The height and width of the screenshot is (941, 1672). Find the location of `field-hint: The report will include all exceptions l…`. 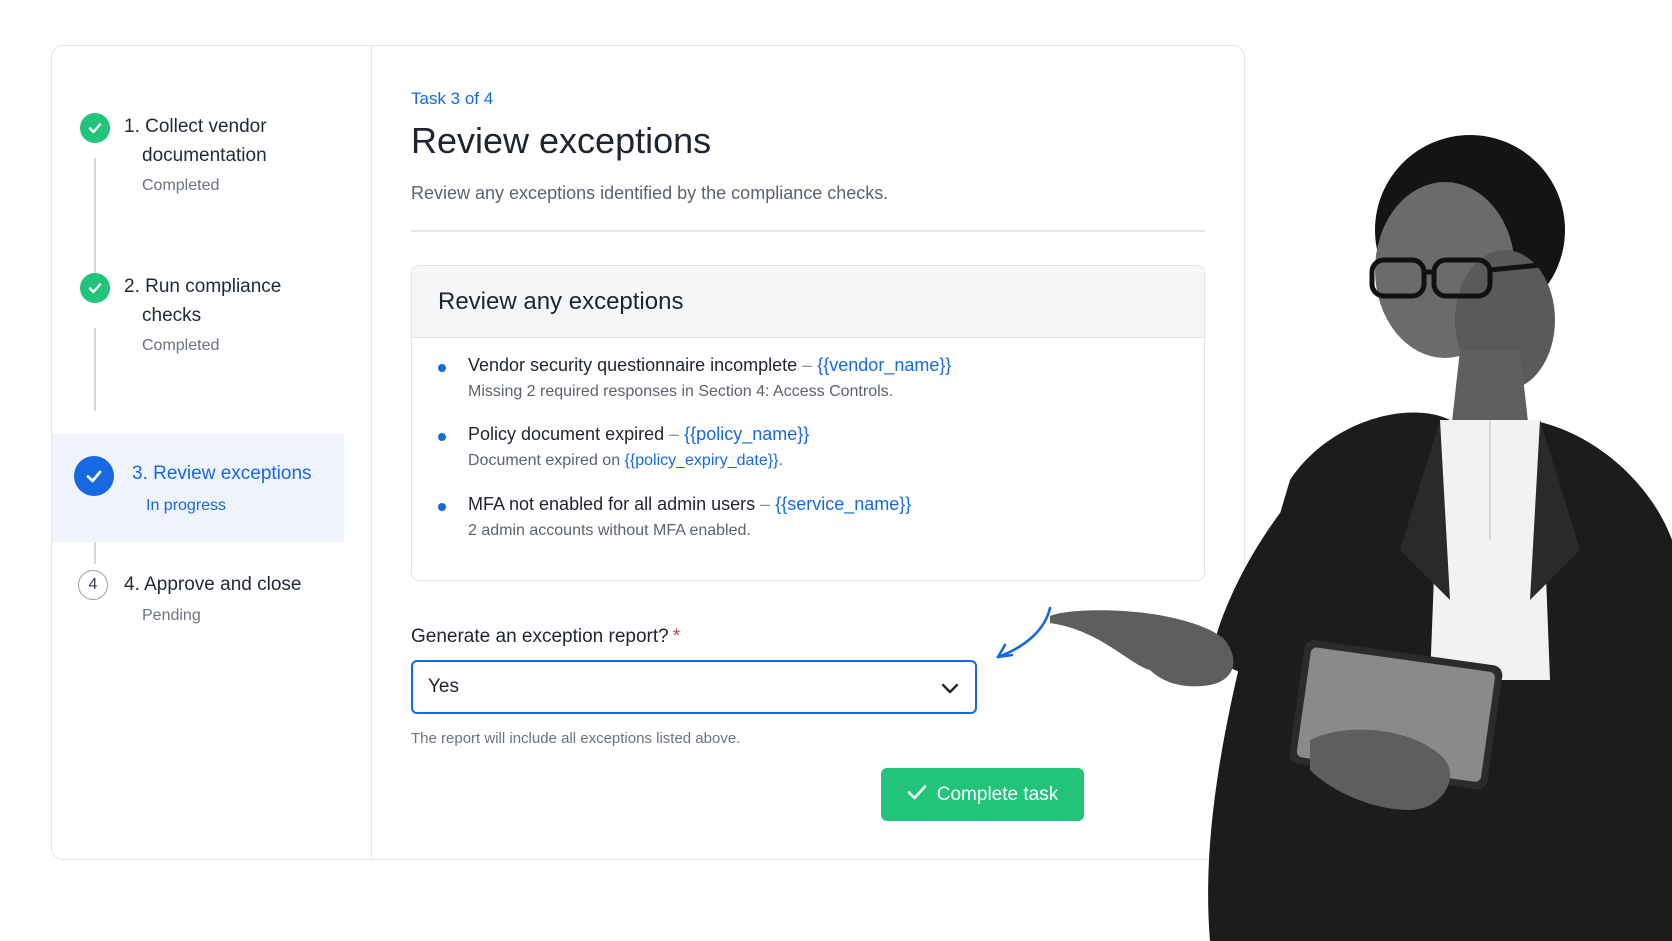

field-hint: The report will include all exceptions l… is located at coordinates (576, 738).